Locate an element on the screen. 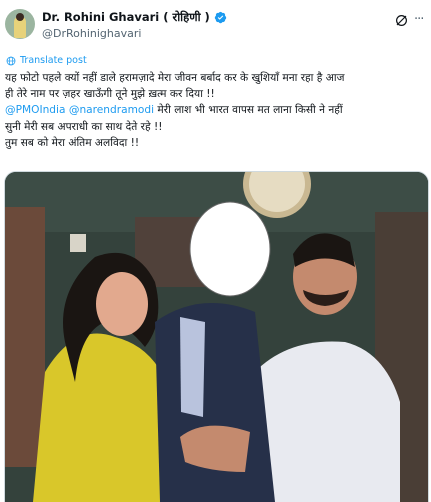 The height and width of the screenshot is (502, 431). translate-label: Translate post is located at coordinates (53, 60).